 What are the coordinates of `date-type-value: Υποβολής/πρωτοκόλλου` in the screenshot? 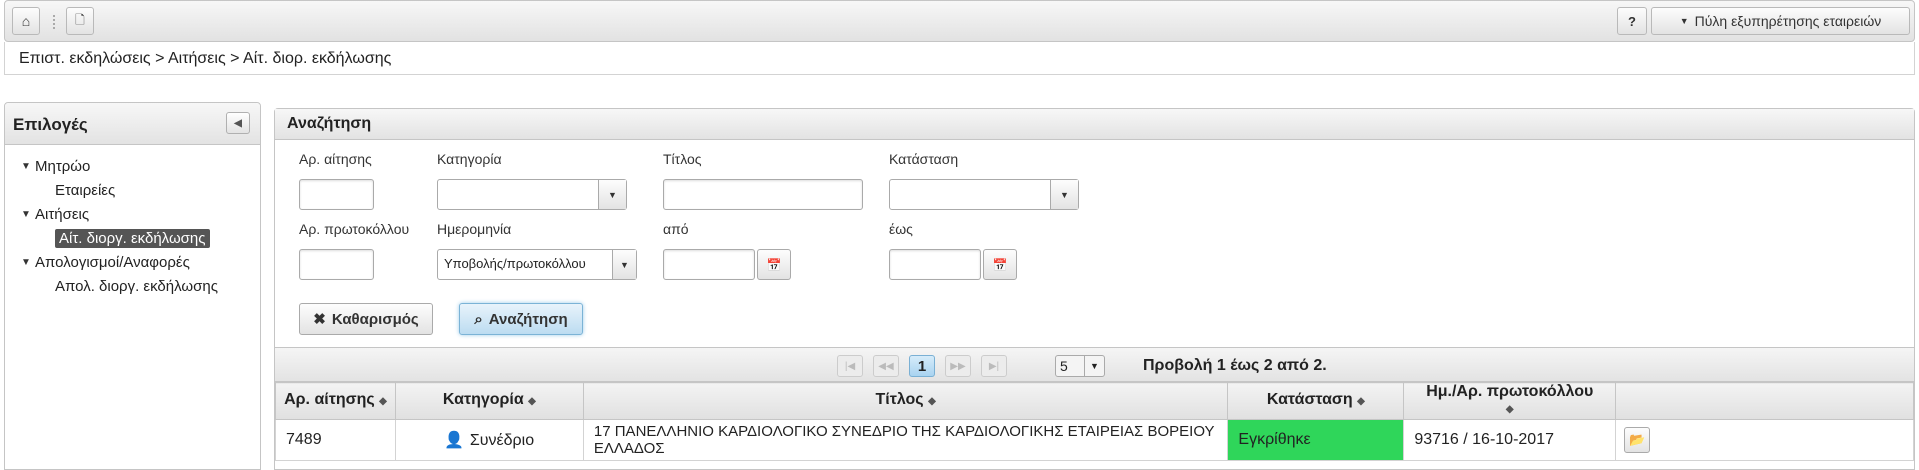 It's located at (515, 263).